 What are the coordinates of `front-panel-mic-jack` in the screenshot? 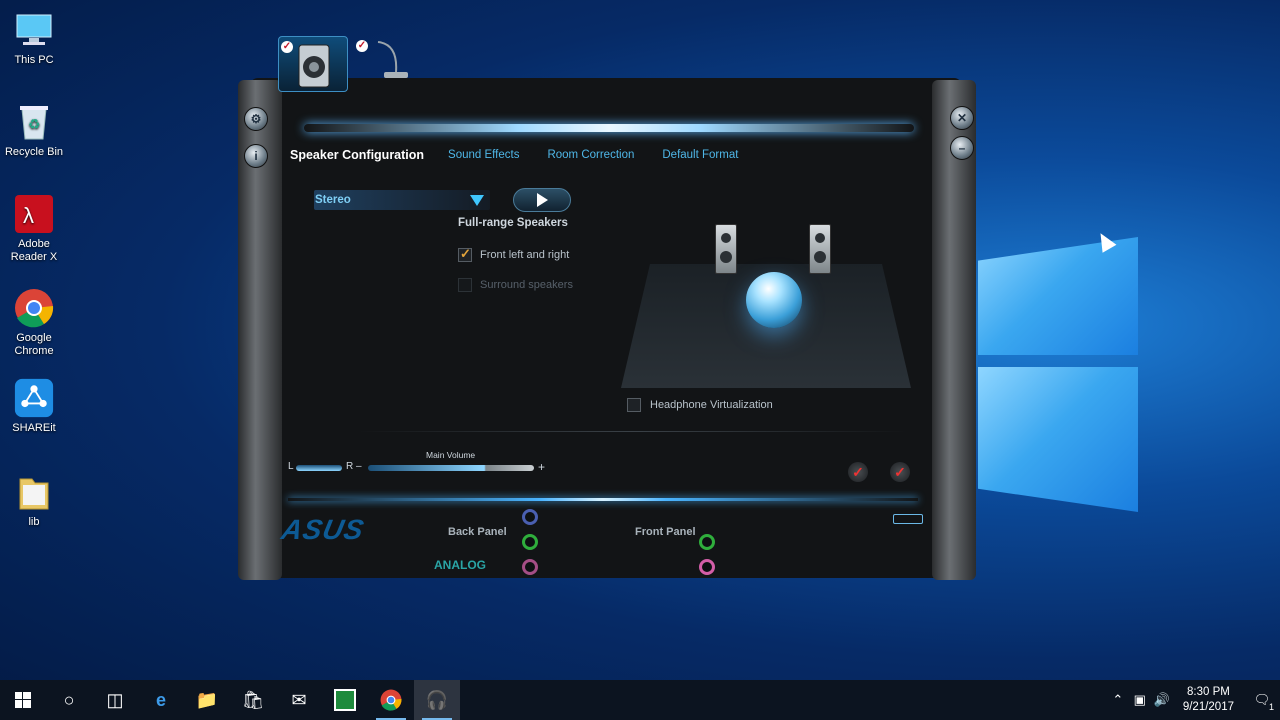 It's located at (707, 567).